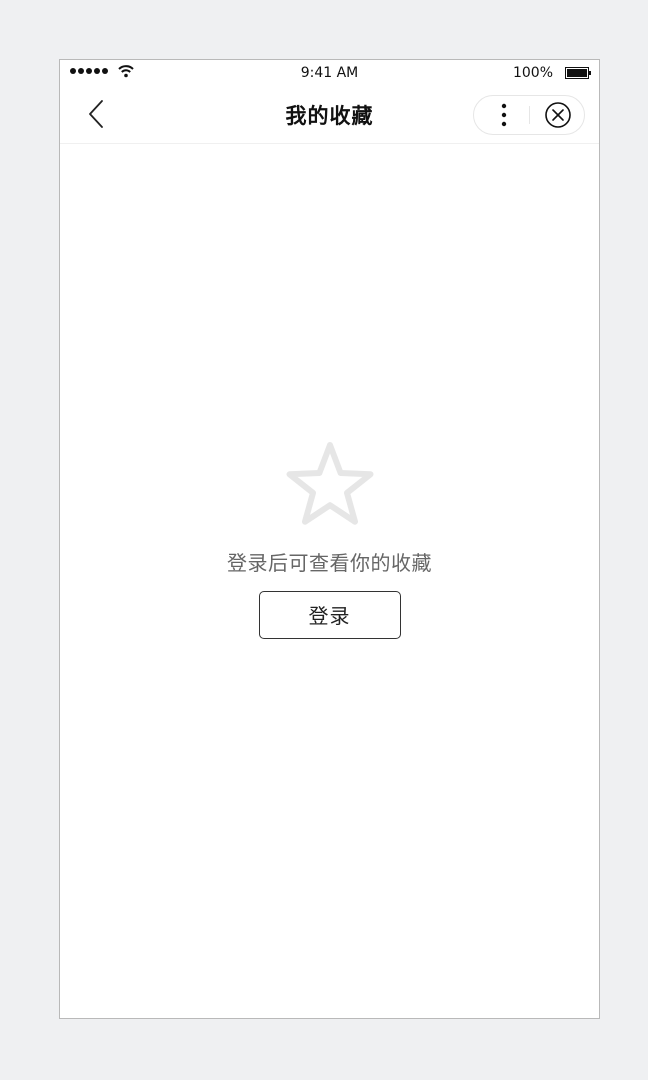 This screenshot has height=1080, width=648. I want to click on navigation-bar: 我的收藏, so click(329, 115).